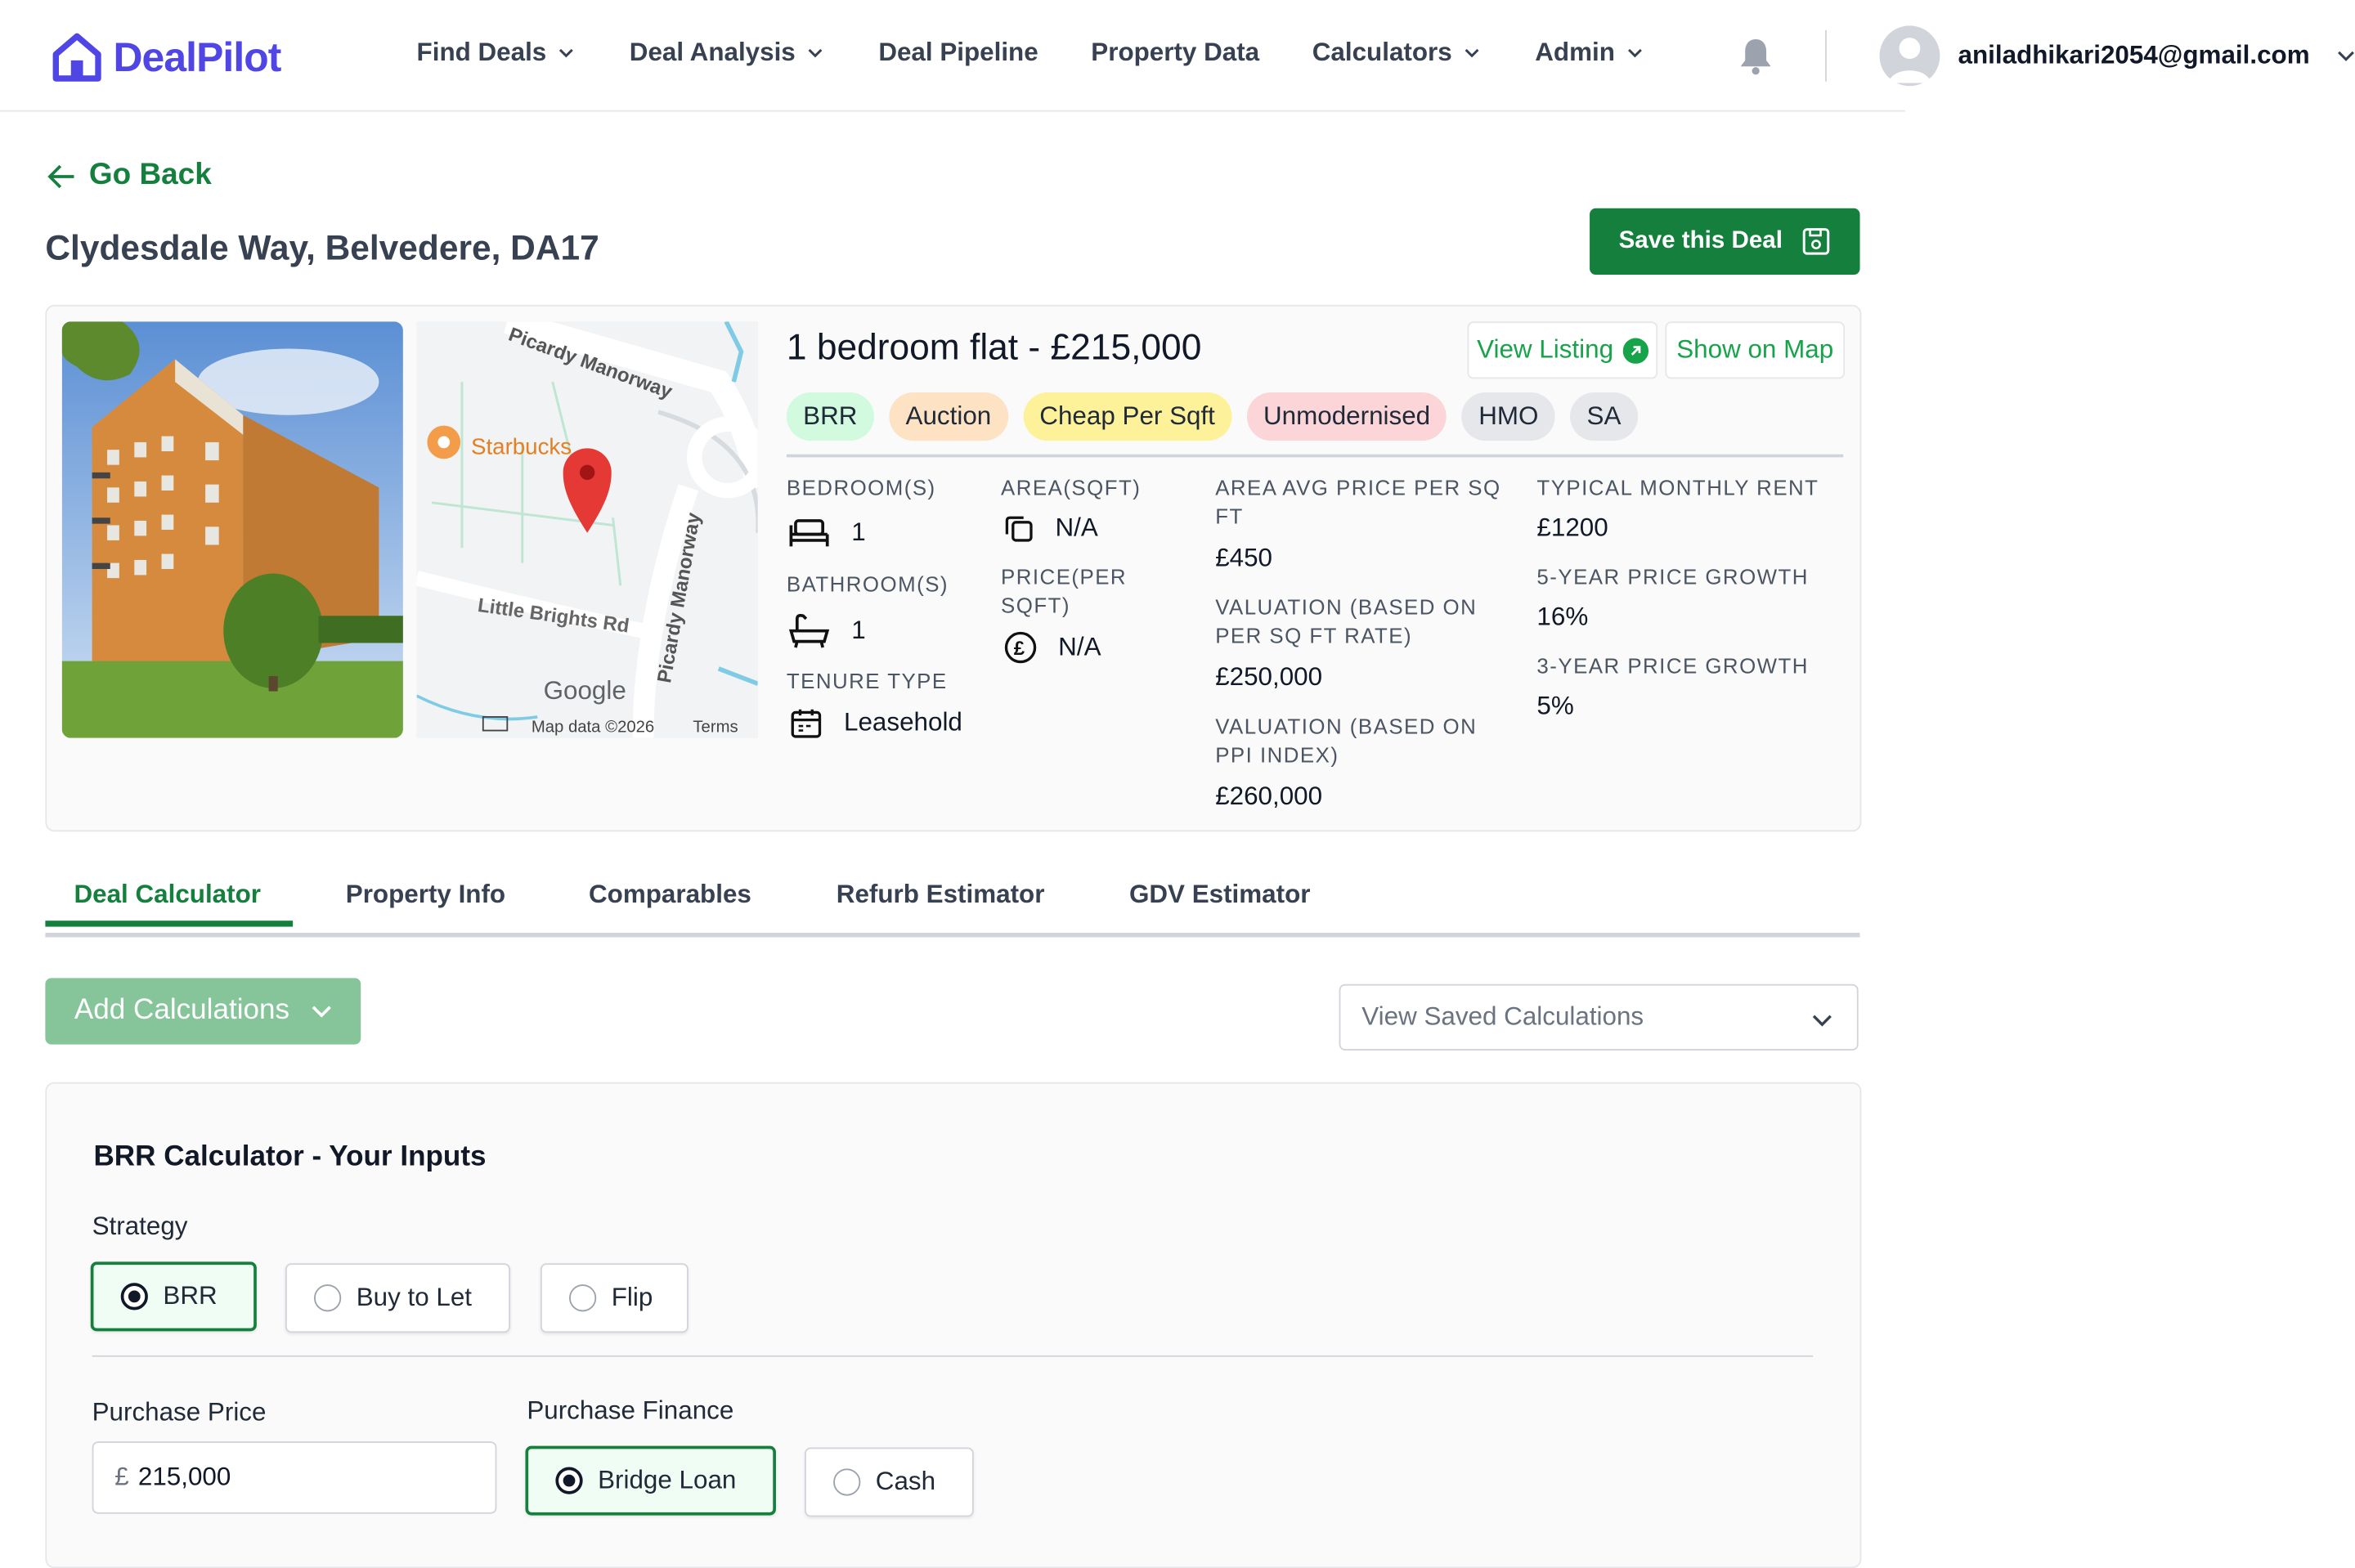 This screenshot has height=1568, width=2355. Describe the element at coordinates (1555, 706) in the screenshot. I see `growth3-value: 5%` at that location.